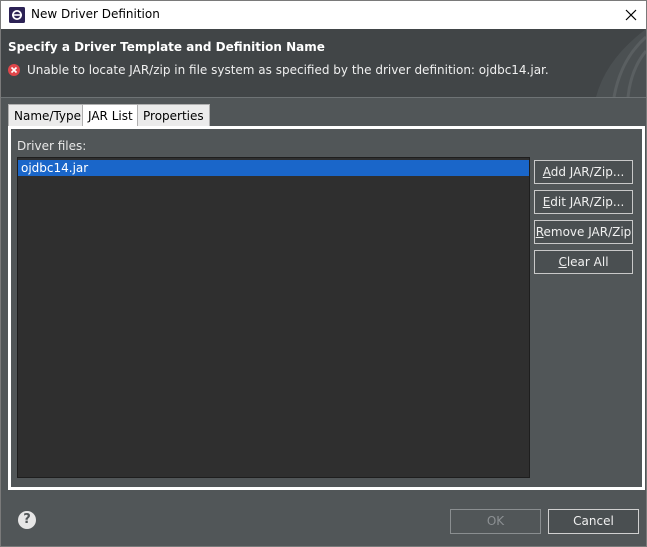 The width and height of the screenshot is (647, 547). I want to click on window-title: New Driver Definition, so click(95, 14).